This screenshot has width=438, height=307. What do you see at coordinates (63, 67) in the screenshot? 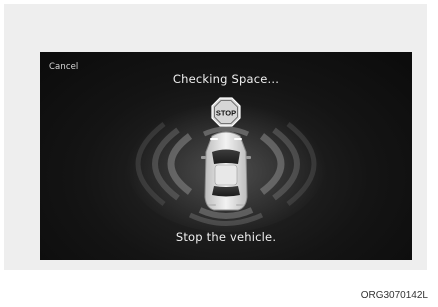
I see `cancel-button: Cancel` at bounding box center [63, 67].